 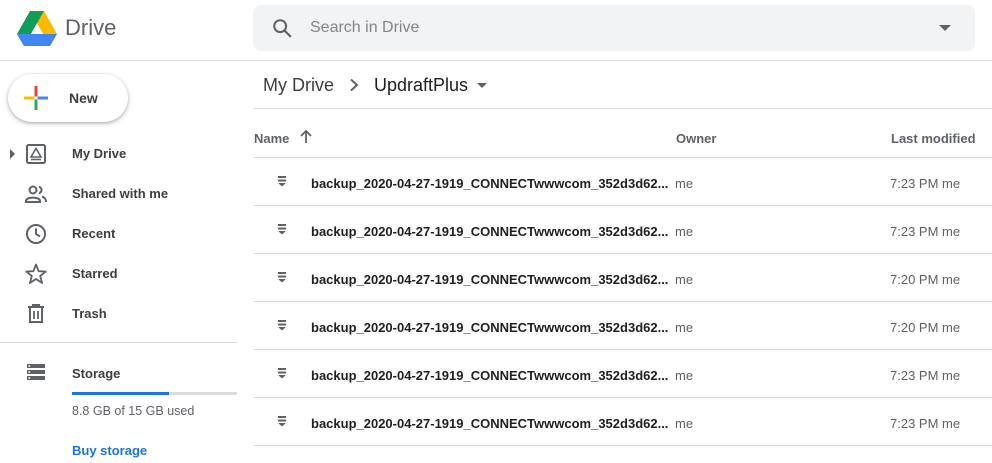 I want to click on storage-progress-bar, so click(x=154, y=393).